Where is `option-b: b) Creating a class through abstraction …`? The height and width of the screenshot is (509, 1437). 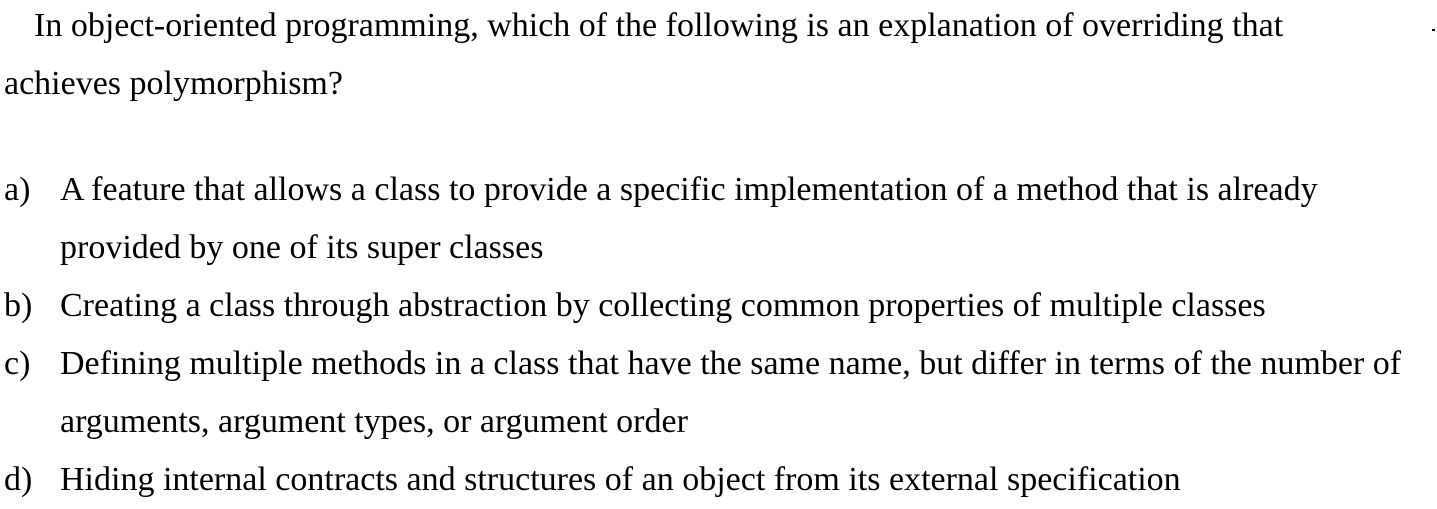 option-b: b) Creating a class through abstraction … is located at coordinates (718, 306).